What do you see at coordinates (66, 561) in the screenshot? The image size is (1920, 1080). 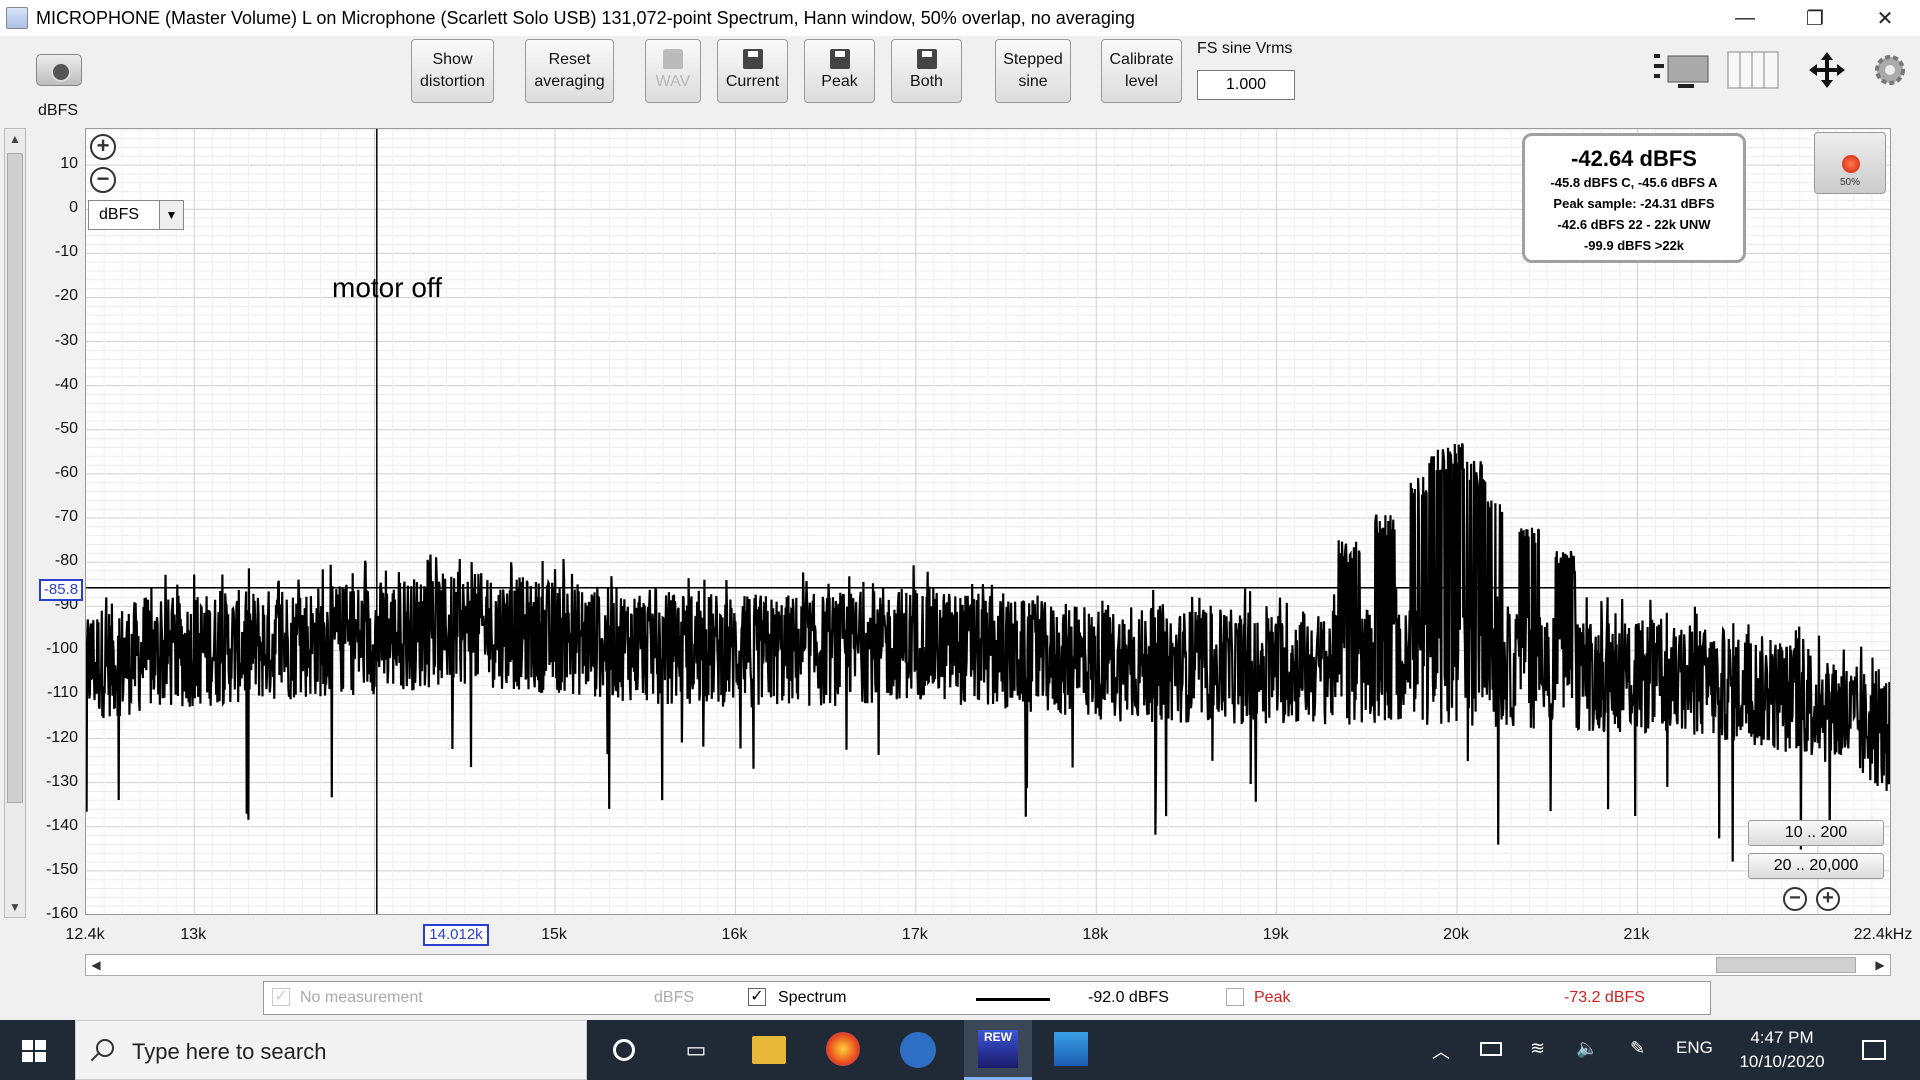 I see `y-tick-label: -80` at bounding box center [66, 561].